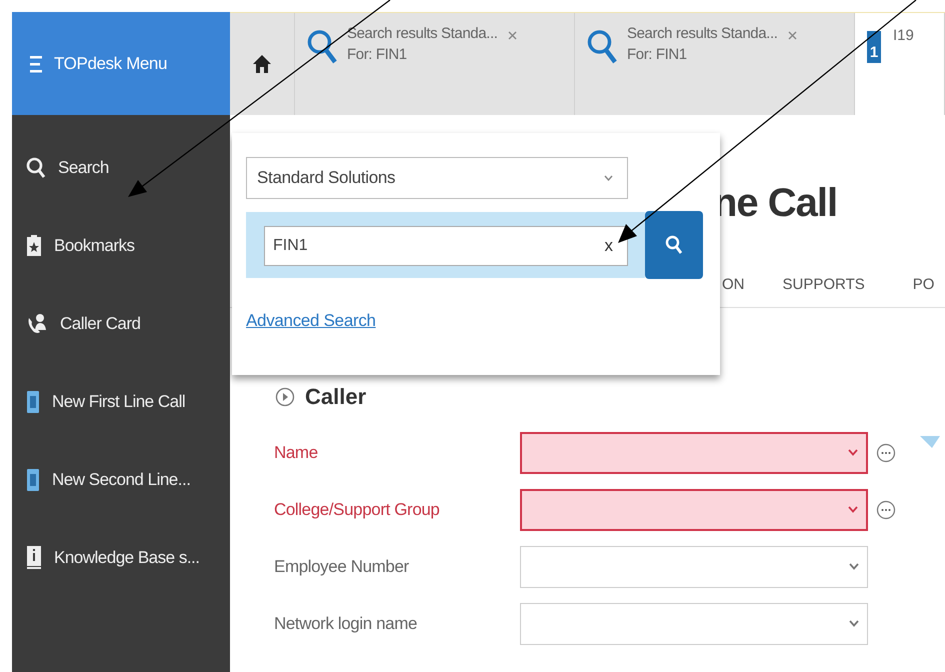  What do you see at coordinates (930, 442) in the screenshot?
I see `triangle-icon` at bounding box center [930, 442].